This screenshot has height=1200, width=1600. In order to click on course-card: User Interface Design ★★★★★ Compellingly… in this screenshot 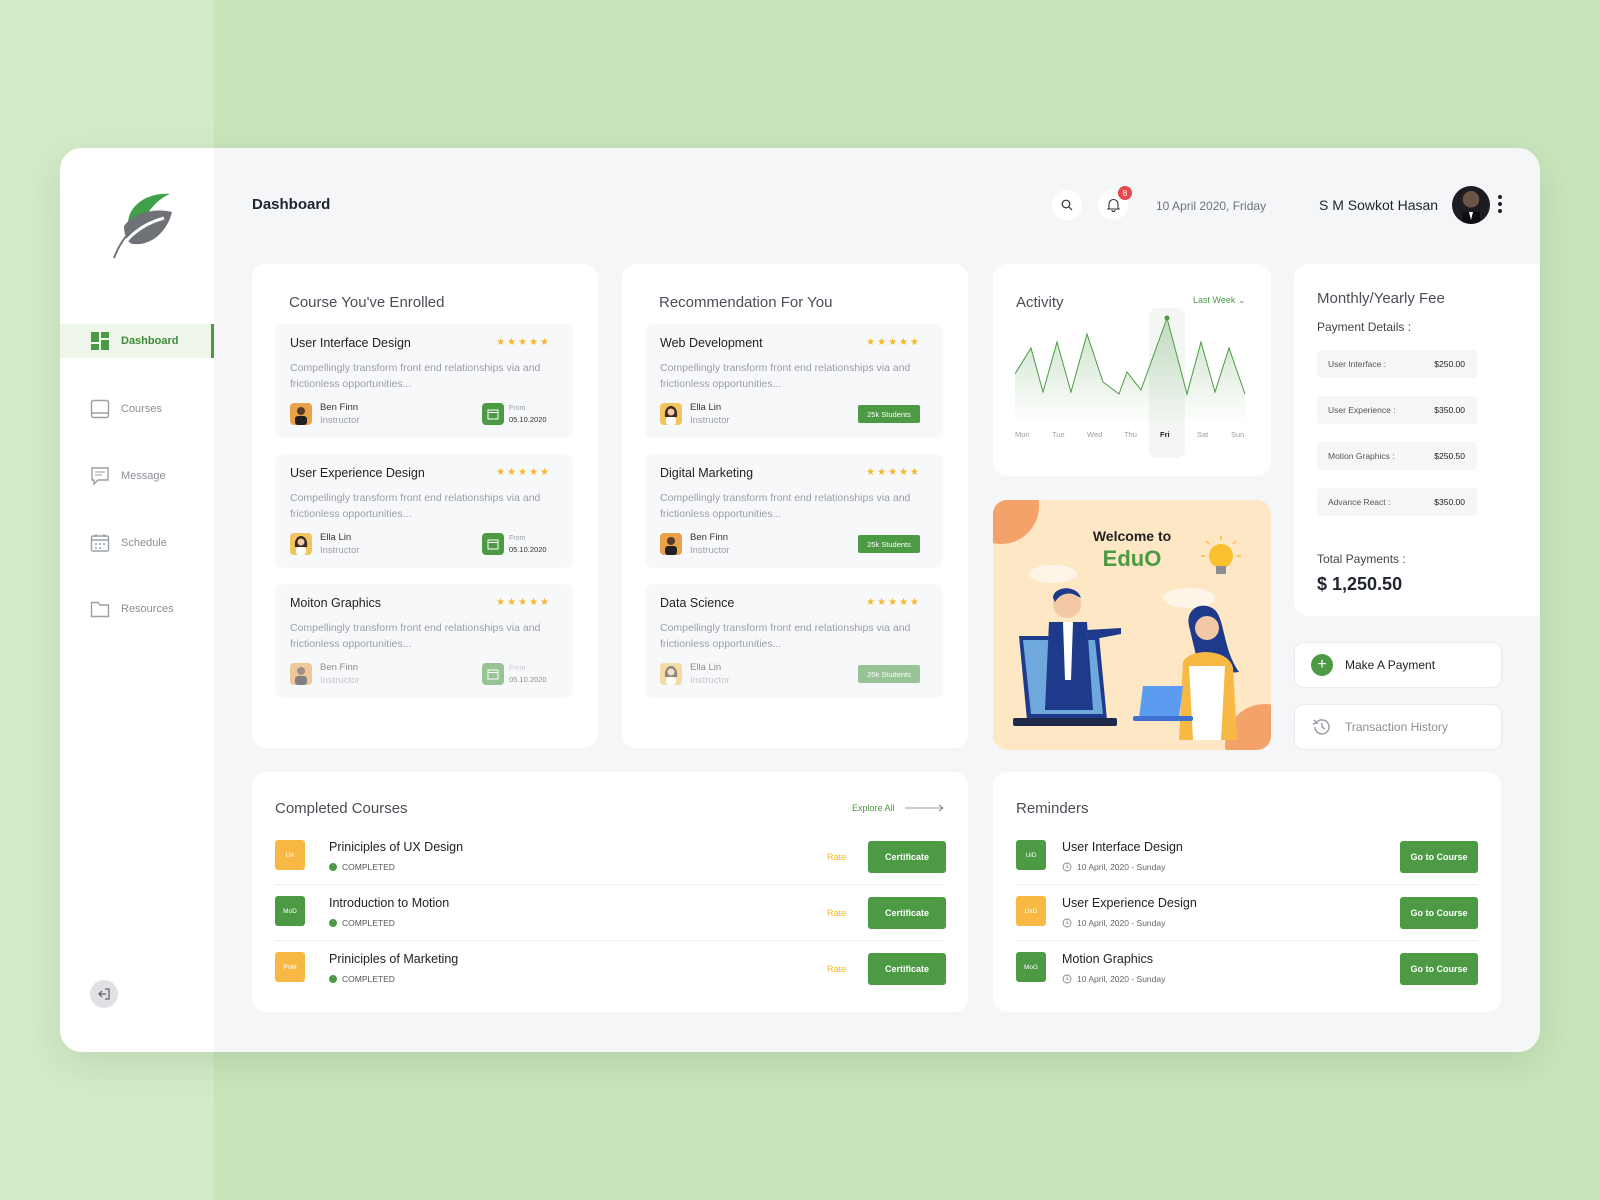, I will do `click(424, 381)`.